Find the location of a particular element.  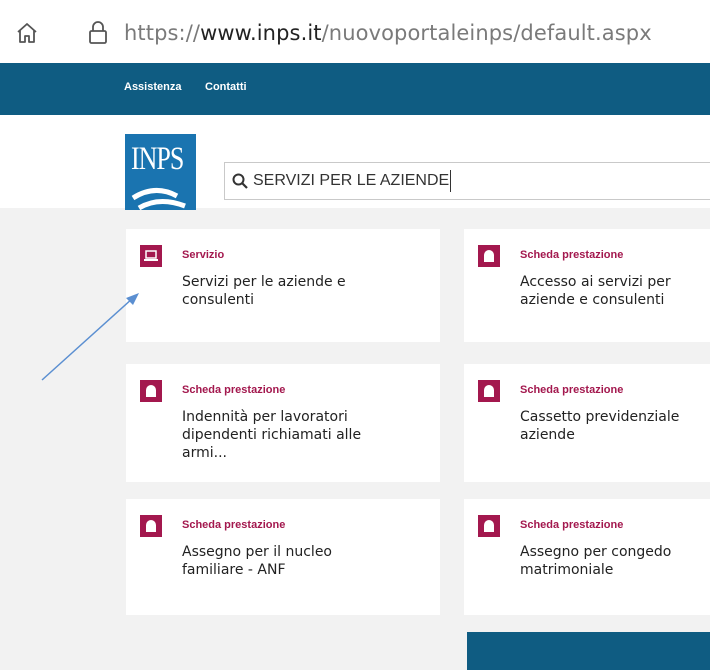

nav-link-assistenza: Assistenza is located at coordinates (152, 87).